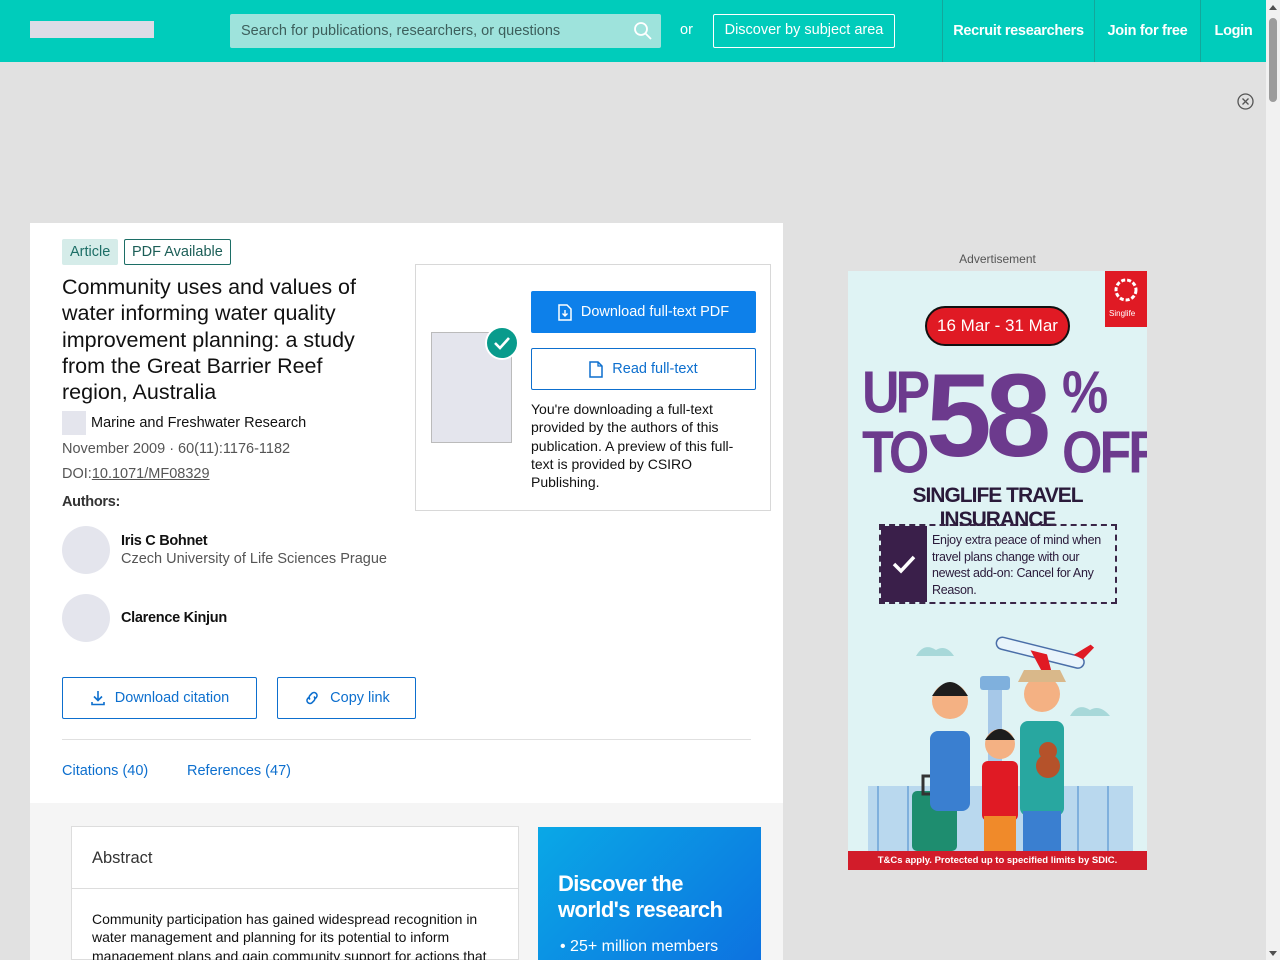  I want to click on document-icon, so click(596, 369).